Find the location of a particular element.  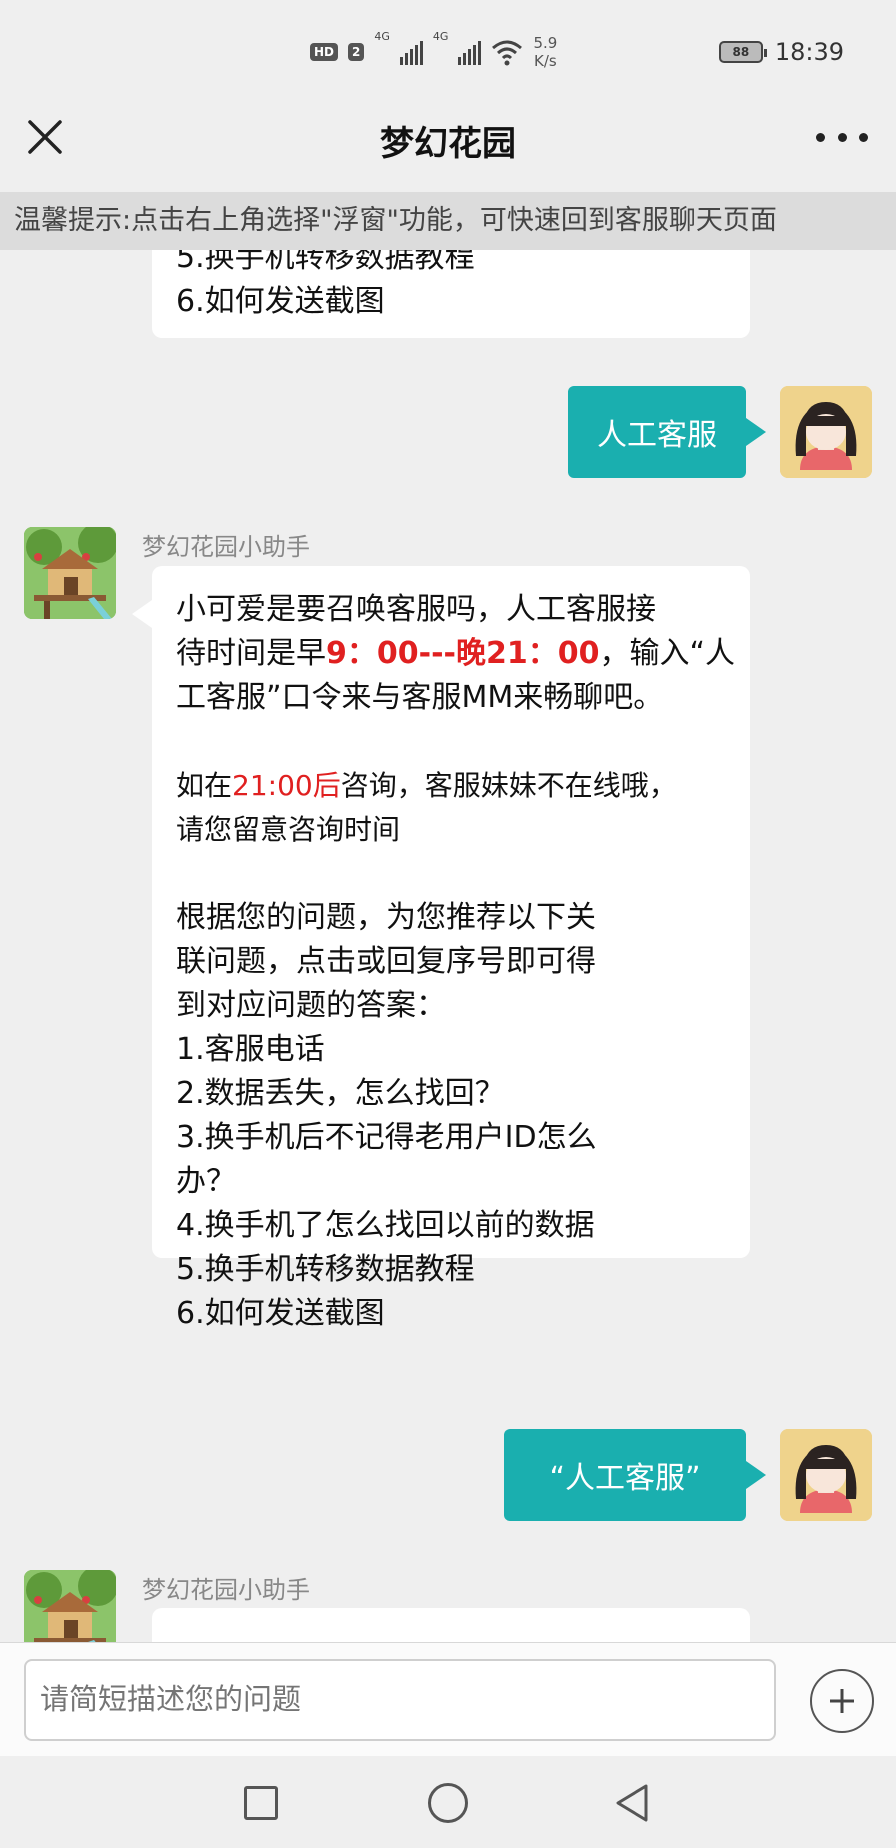

faq-option: 4.换手机了怎么找回以前的数据 is located at coordinates (451, 1226).